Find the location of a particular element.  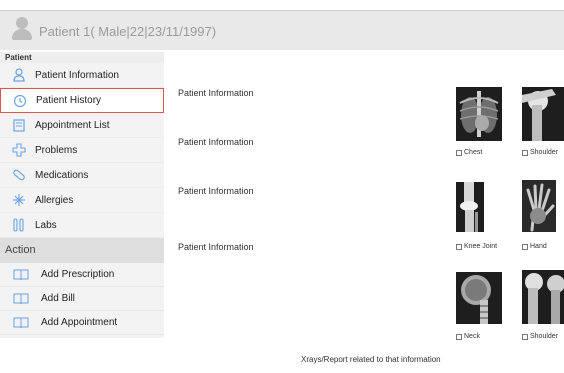

xray-neck-image is located at coordinates (479, 298).